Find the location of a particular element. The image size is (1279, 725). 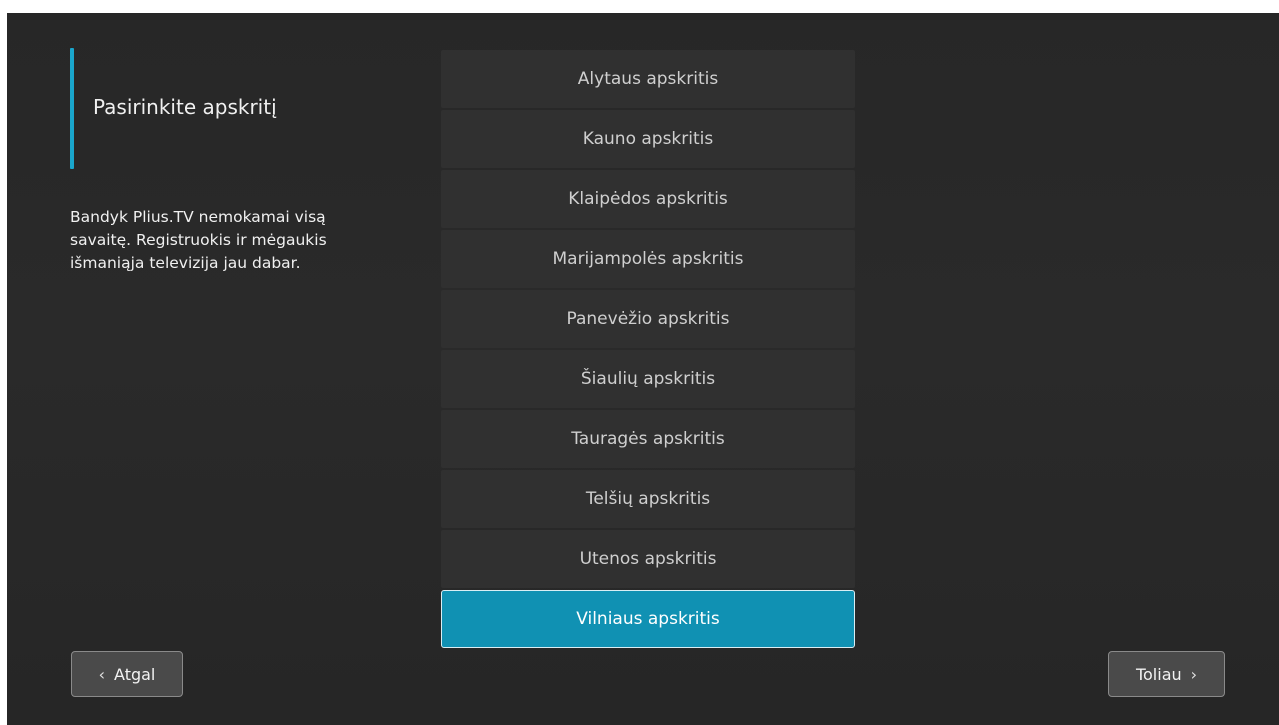

county-option: Alytaus apskritis is located at coordinates (648, 79).